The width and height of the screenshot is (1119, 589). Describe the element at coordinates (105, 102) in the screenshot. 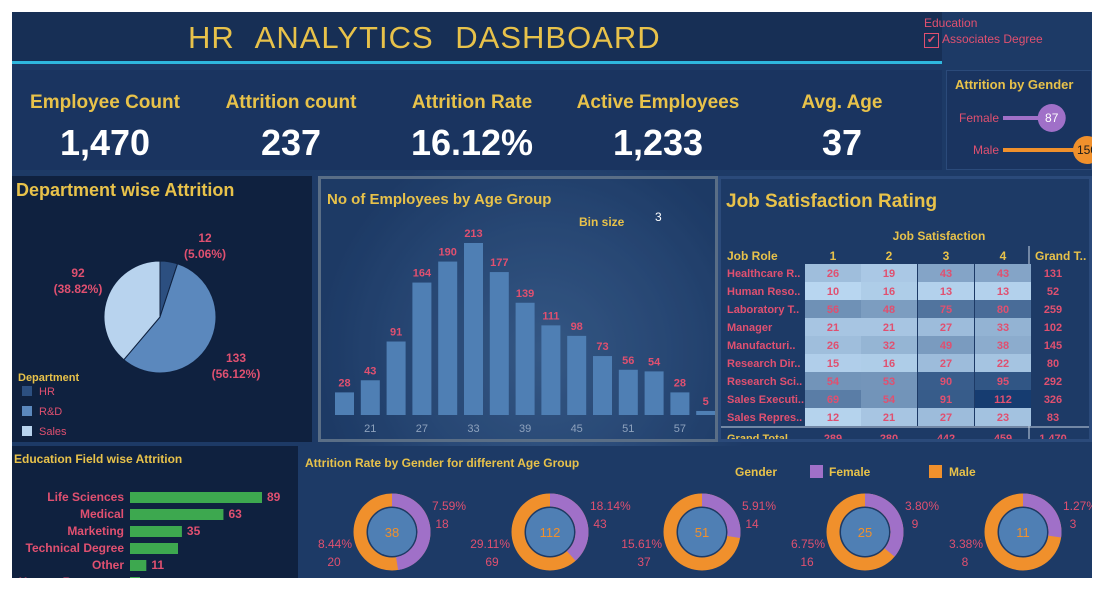

I see `kpi-label: Employee Count` at that location.